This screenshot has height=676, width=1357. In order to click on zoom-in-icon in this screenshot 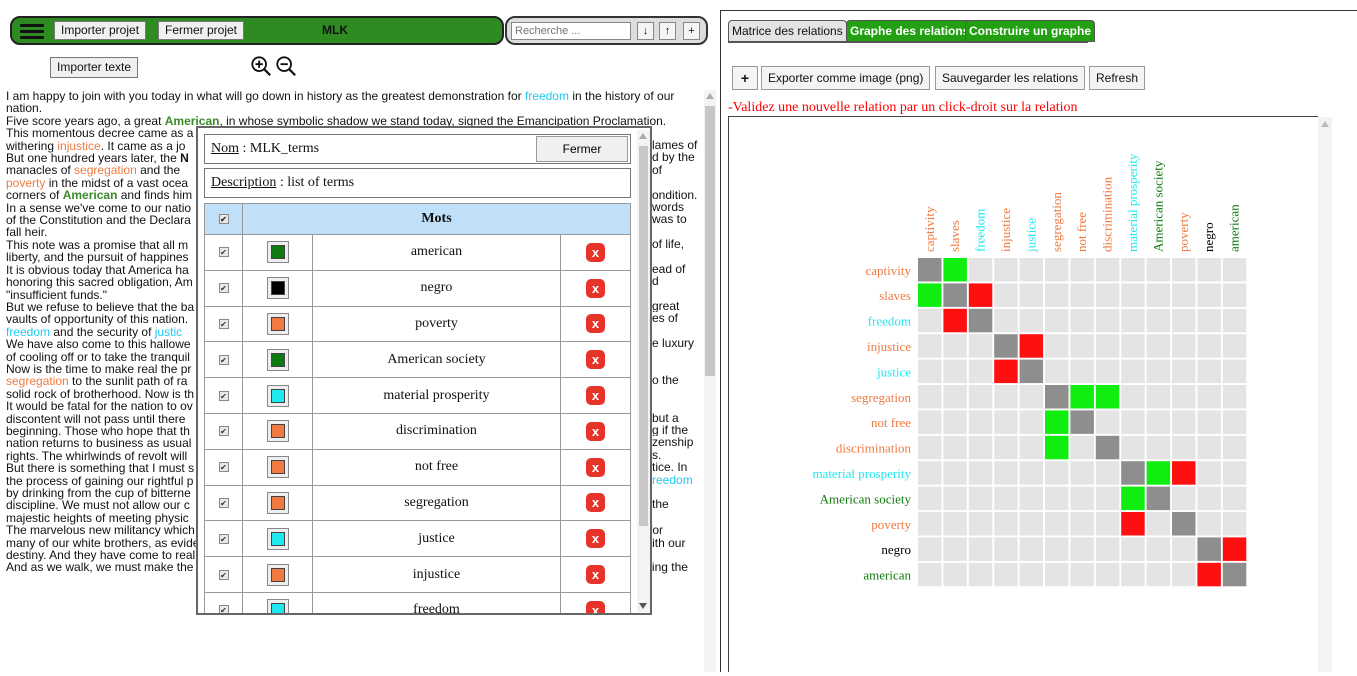, I will do `click(261, 66)`.